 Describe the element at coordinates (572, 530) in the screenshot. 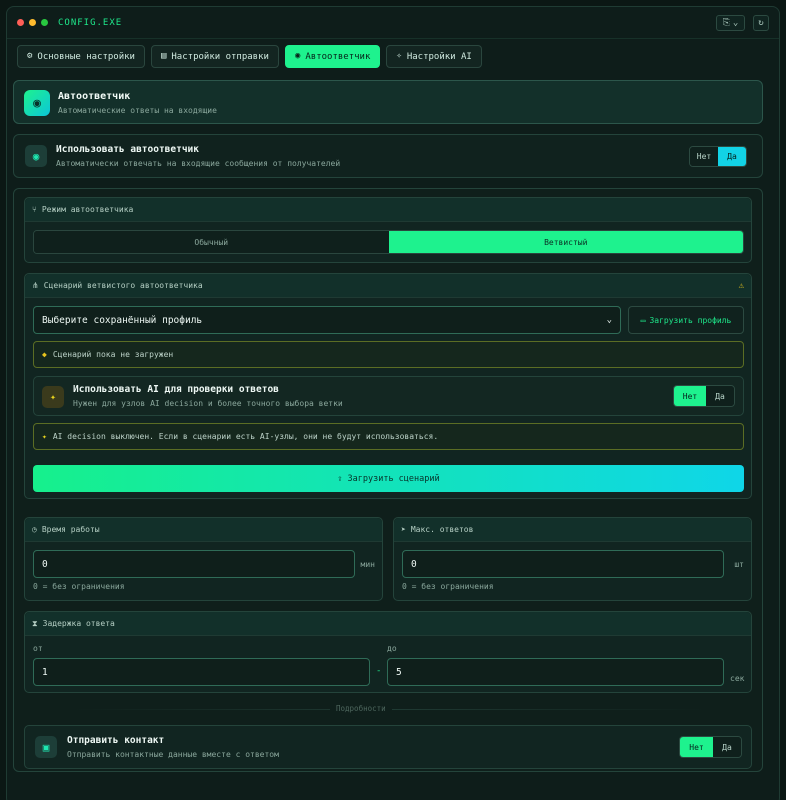

I see `max-replies-header: ➤ Макс. ответов` at that location.